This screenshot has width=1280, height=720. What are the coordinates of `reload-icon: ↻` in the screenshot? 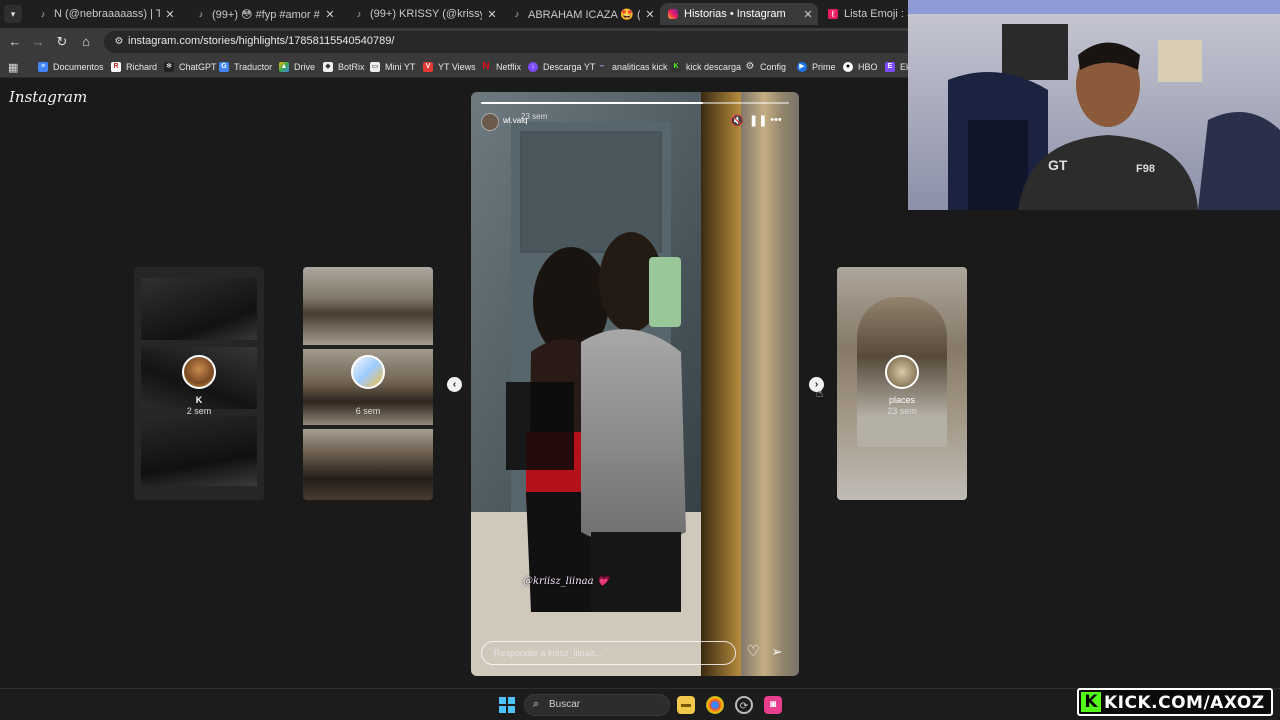 It's located at (62, 42).